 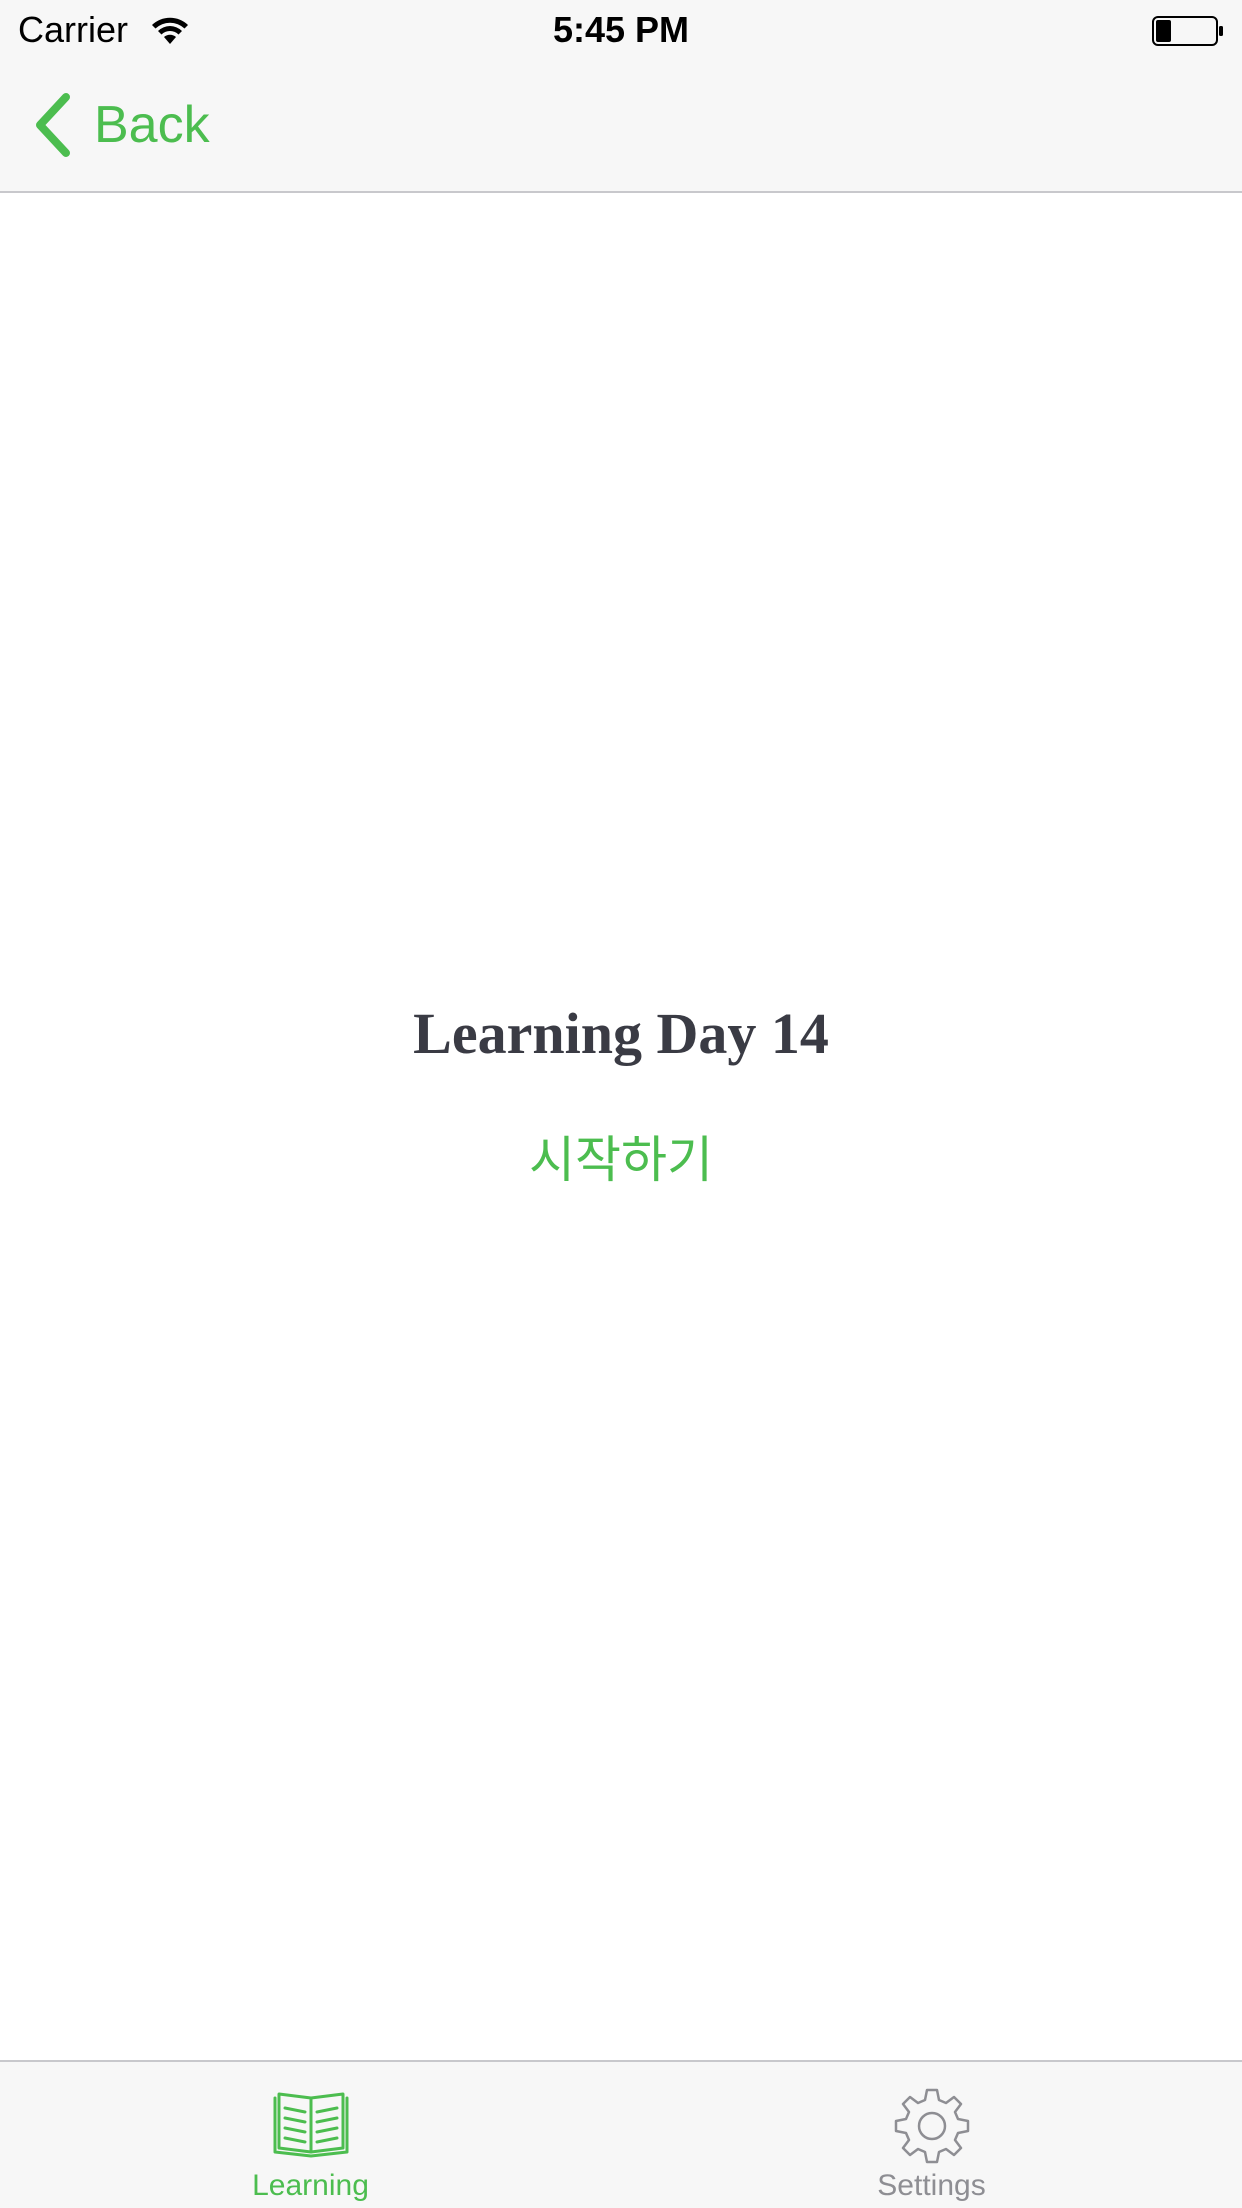 I want to click on tab-settings: Settings, so click(x=931, y=2135).